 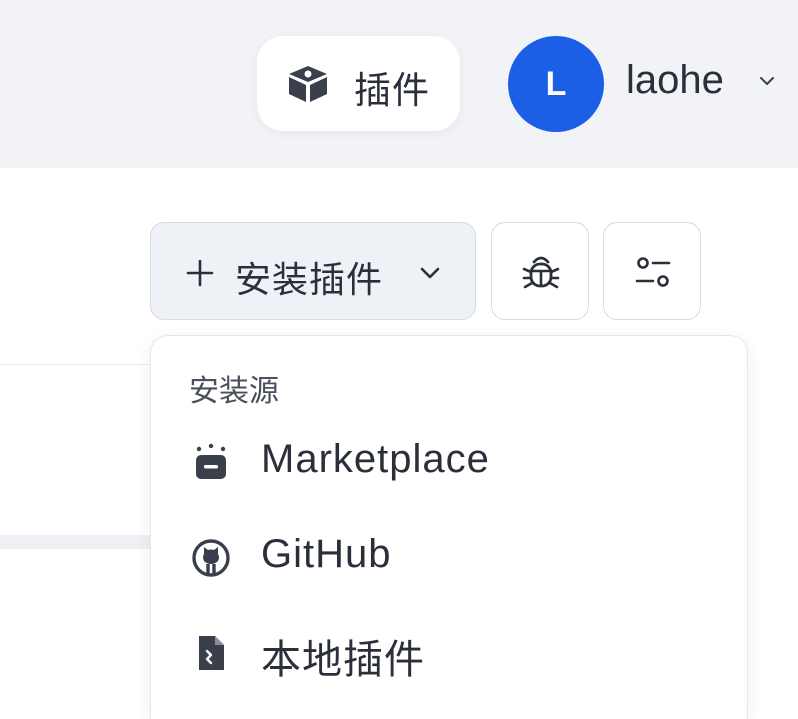 I want to click on background-bar, so click(x=75, y=542).